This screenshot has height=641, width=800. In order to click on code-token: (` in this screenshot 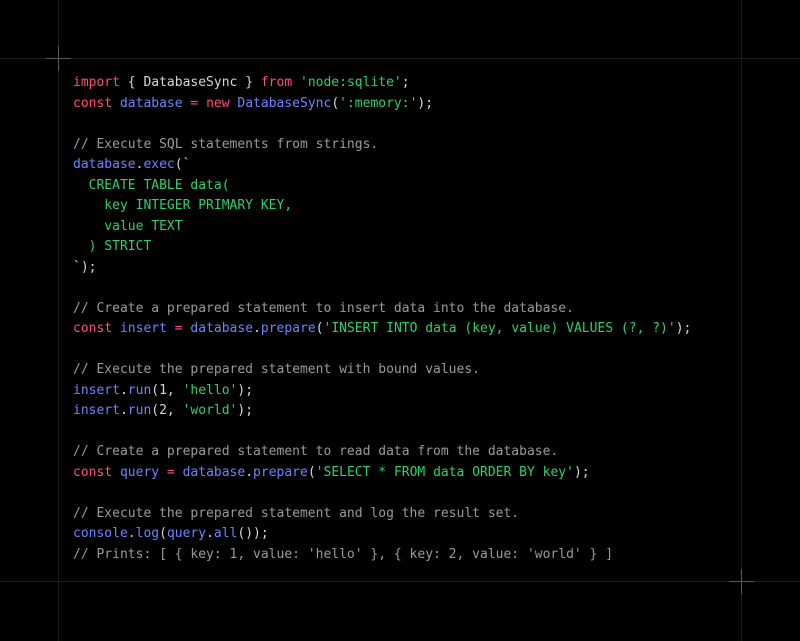, I will do `click(182, 164)`.